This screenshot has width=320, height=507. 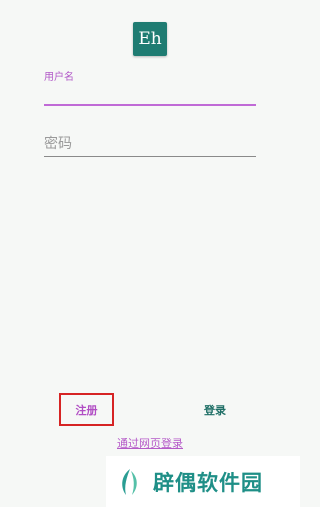 I want to click on login-button: 登录, so click(x=215, y=410).